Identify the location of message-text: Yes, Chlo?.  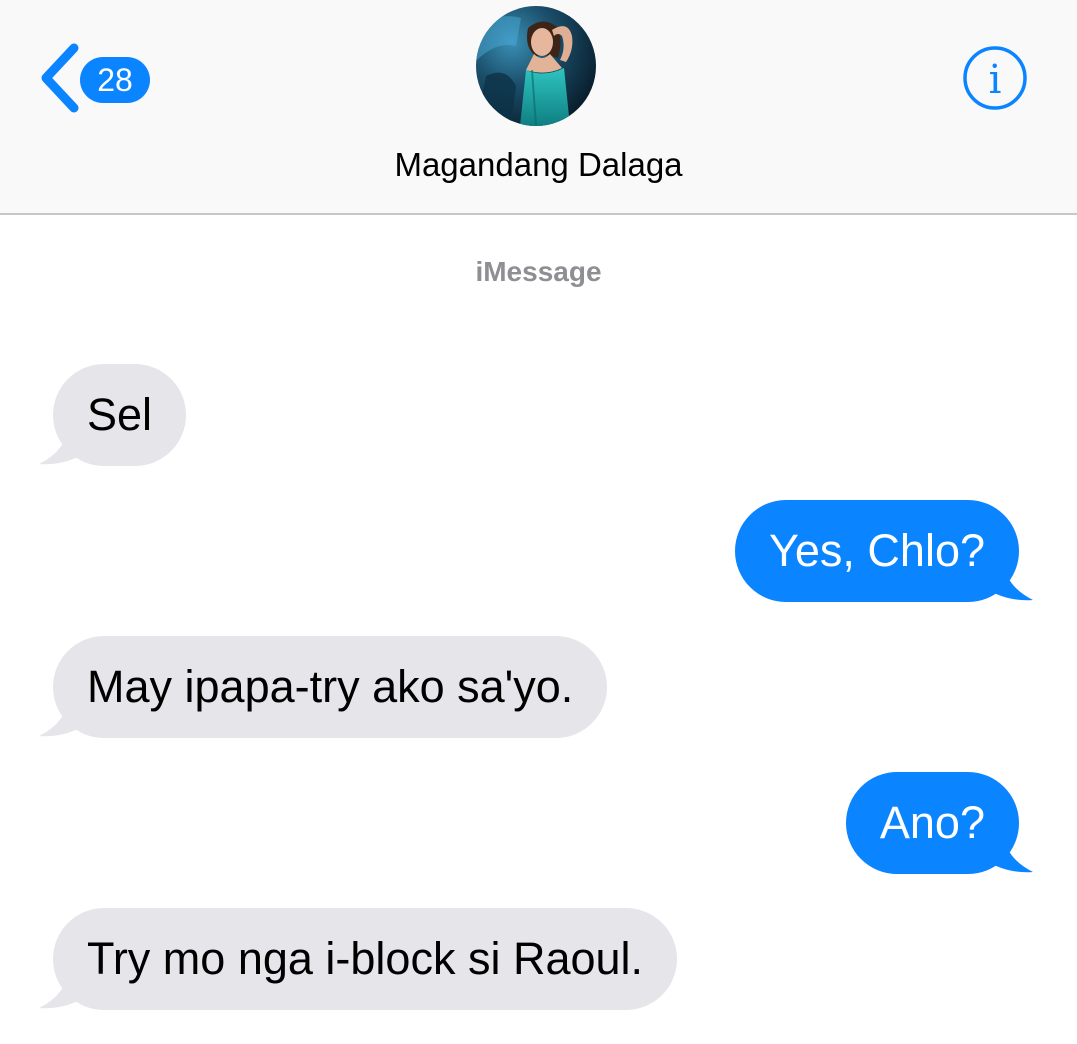
(877, 550).